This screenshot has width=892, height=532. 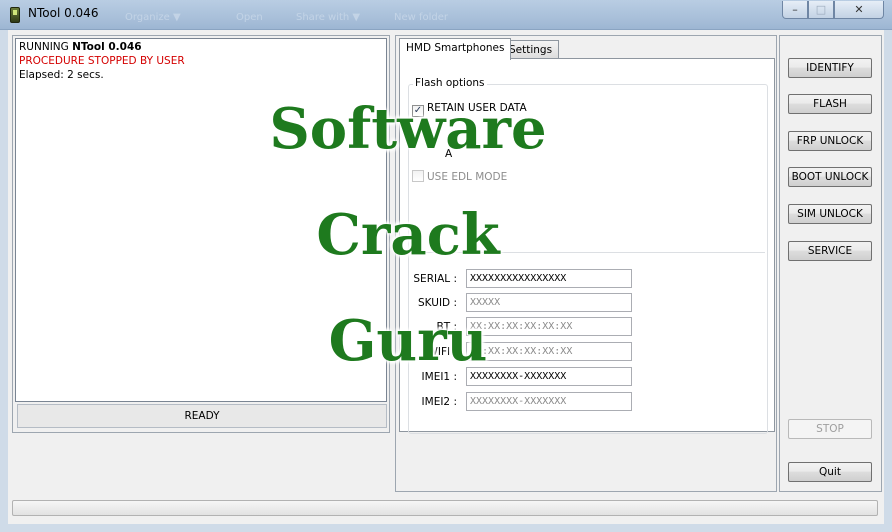 I want to click on ghost-menu-open: Open, so click(x=249, y=17).